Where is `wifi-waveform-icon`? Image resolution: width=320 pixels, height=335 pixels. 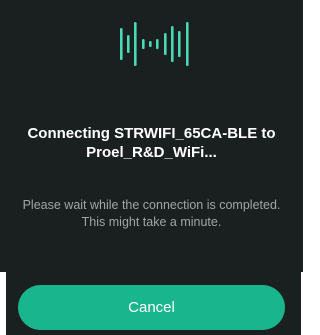 wifi-waveform-icon is located at coordinates (154, 44).